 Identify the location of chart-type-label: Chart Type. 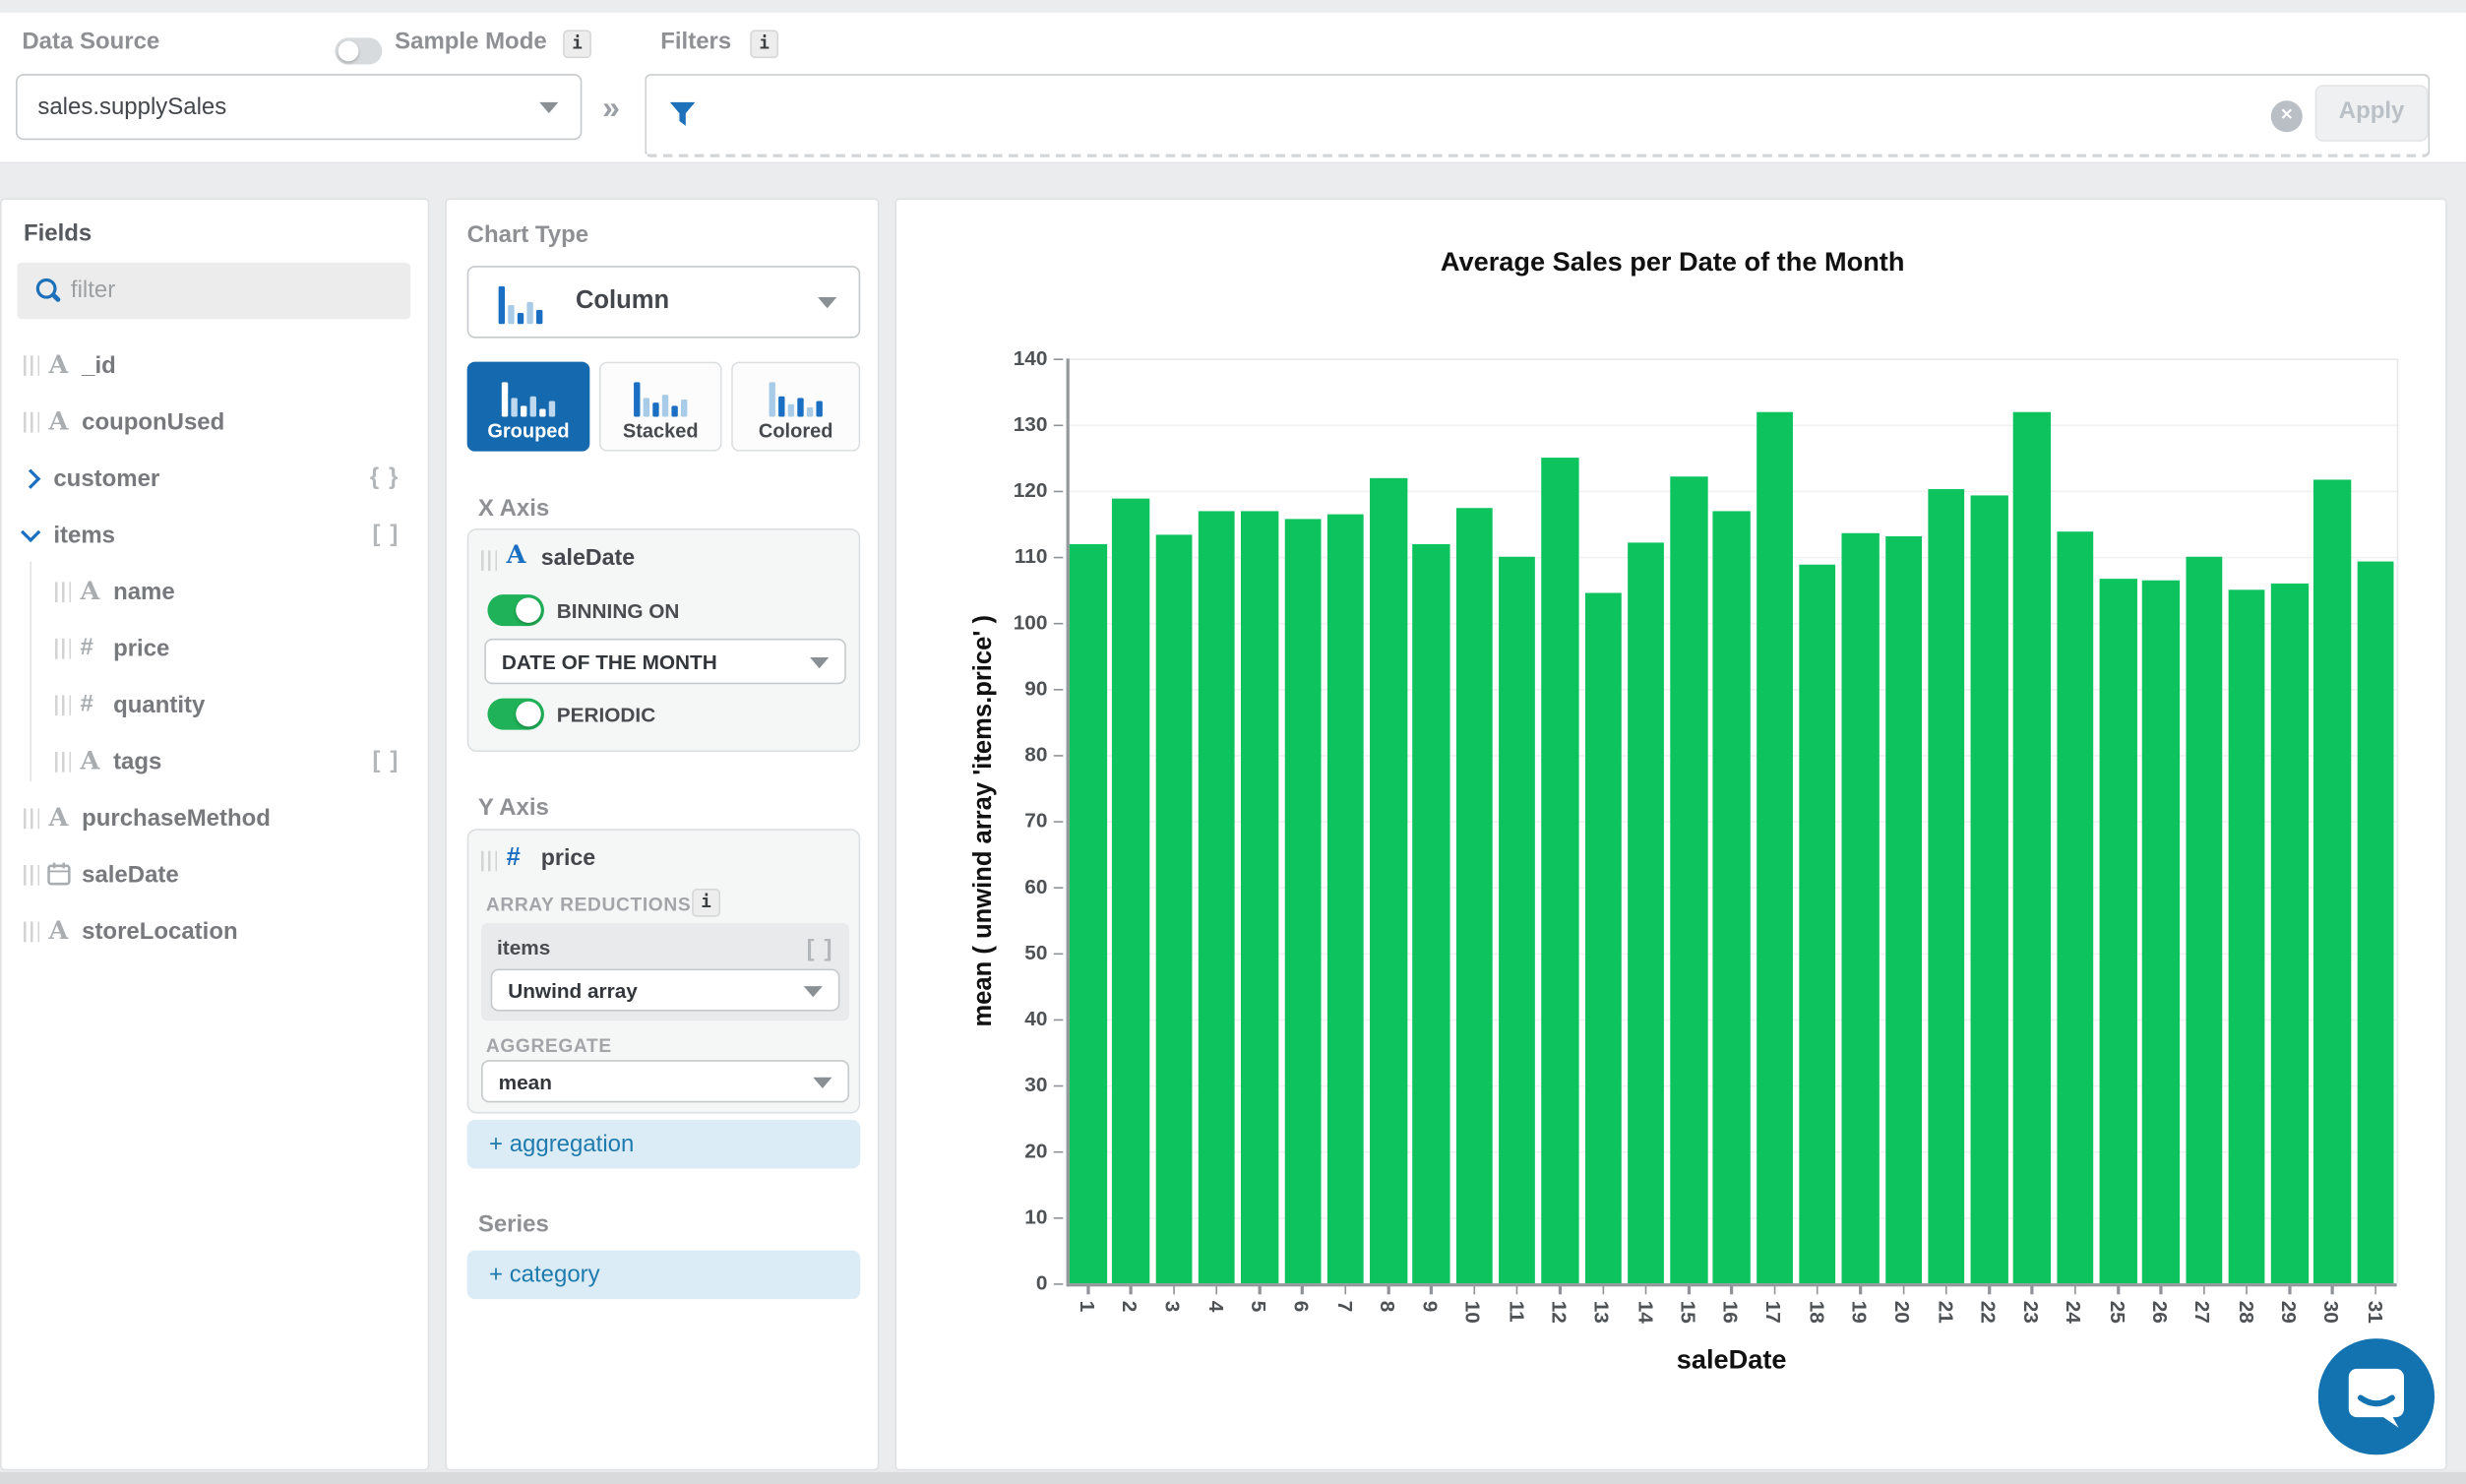
(528, 235).